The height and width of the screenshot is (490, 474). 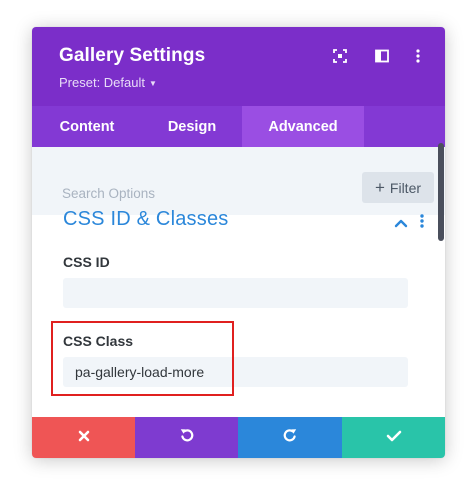 I want to click on settings-tabs: Content Design Advanced, so click(x=238, y=126).